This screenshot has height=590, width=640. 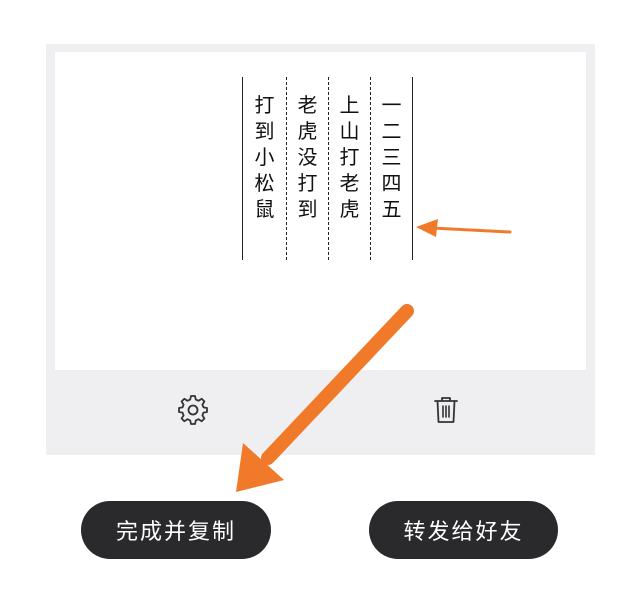 I want to click on char: 松, so click(x=264, y=183).